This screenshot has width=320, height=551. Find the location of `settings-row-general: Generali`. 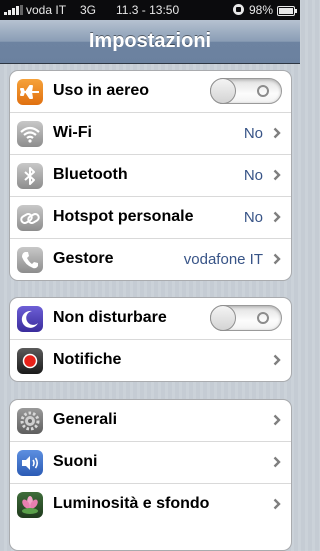

settings-row-general: Generali is located at coordinates (150, 421).